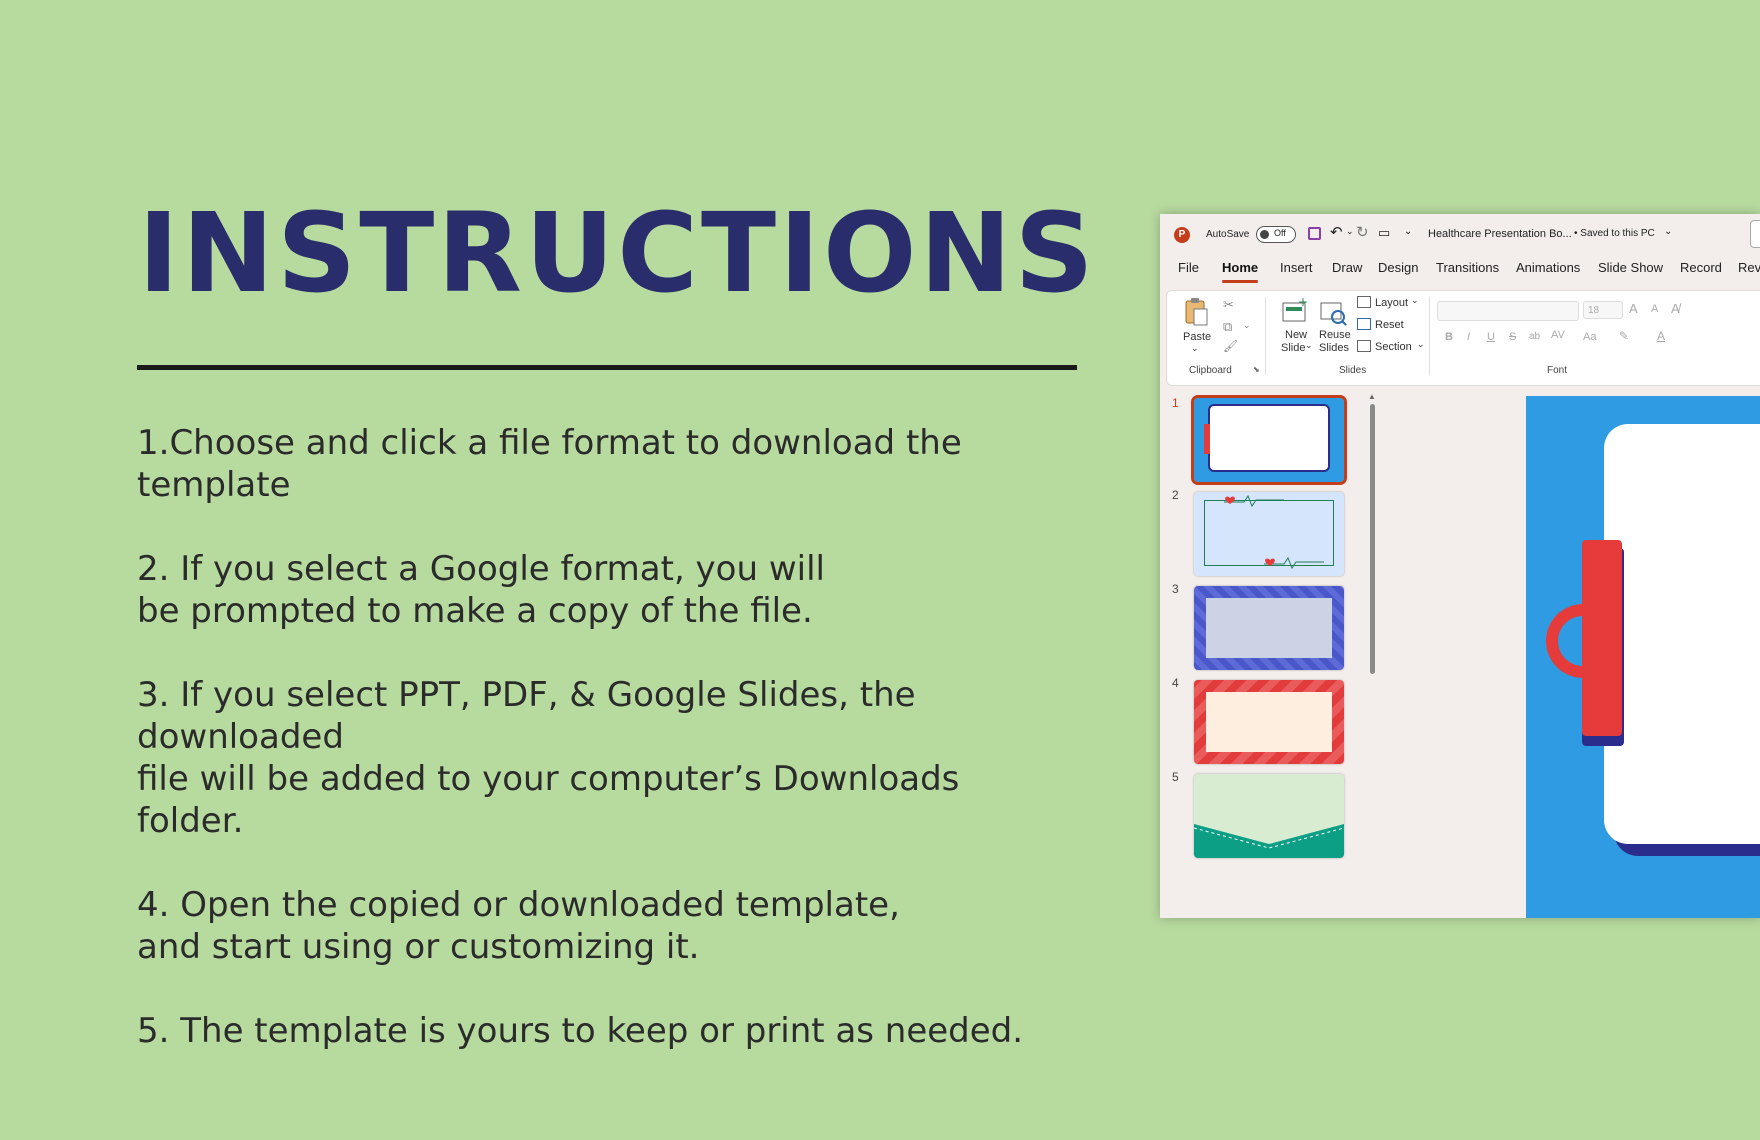 The width and height of the screenshot is (1760, 1140). Describe the element at coordinates (1391, 303) in the screenshot. I see `layout-button: Layout` at that location.